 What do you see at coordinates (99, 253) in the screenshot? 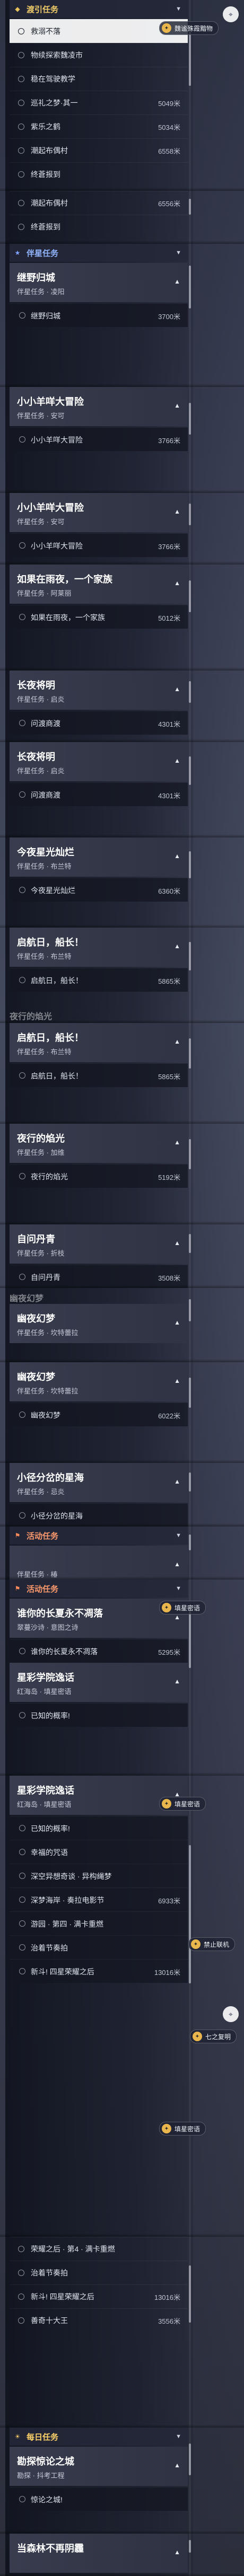
I see `category-header: ★ 伴星任务 ▼` at bounding box center [99, 253].